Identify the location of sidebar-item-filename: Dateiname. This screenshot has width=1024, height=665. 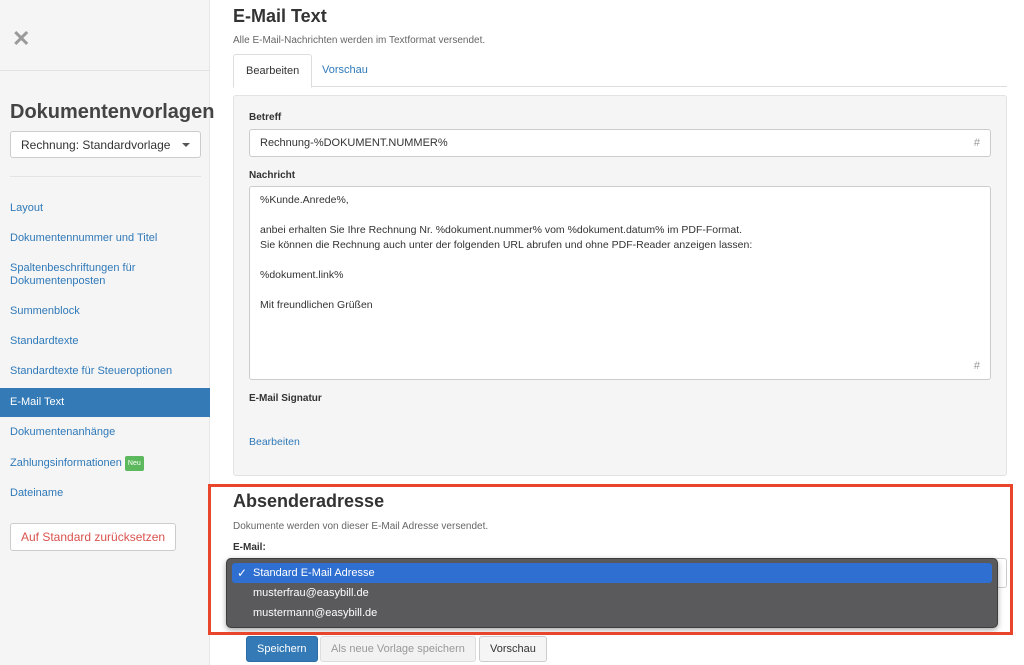
(105, 493).